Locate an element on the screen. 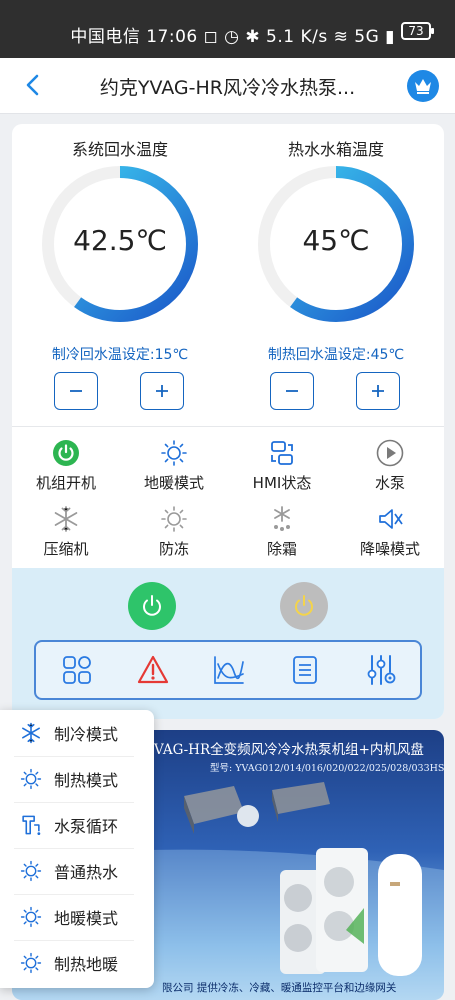  status-item-label: 机组开机 is located at coordinates (65, 483).